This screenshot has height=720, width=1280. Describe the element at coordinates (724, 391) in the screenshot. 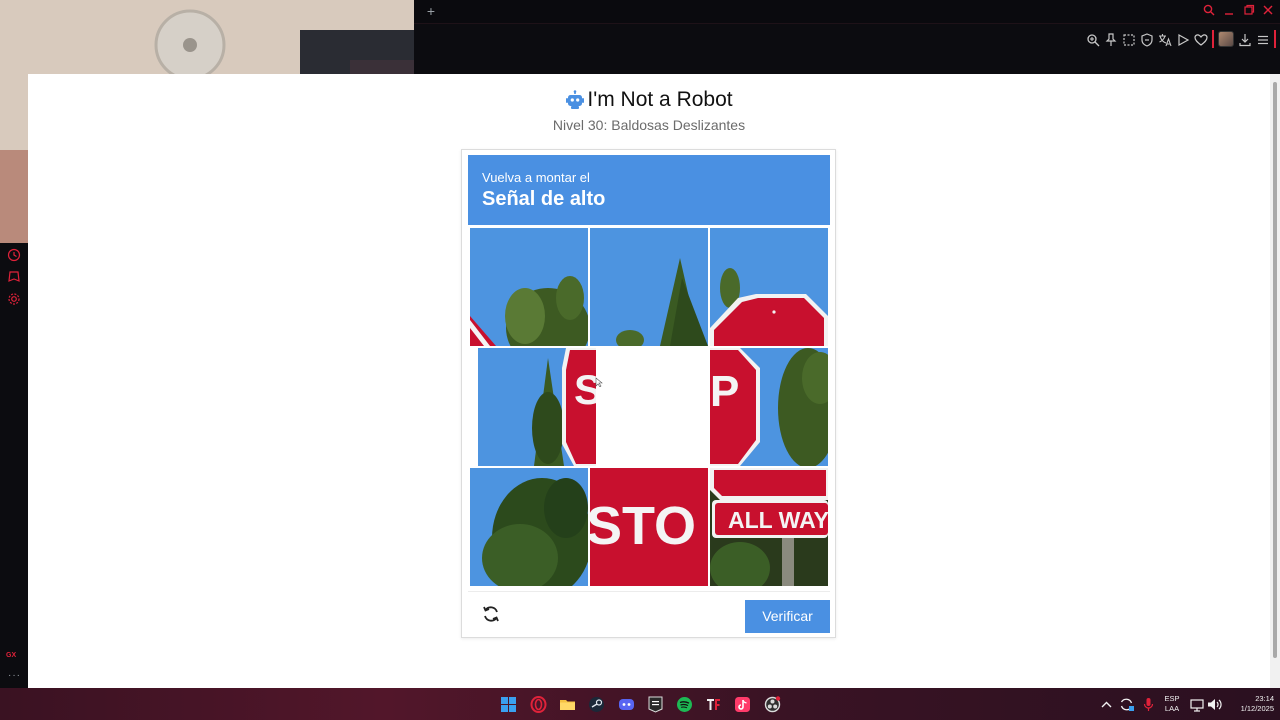

I see `tile-letter-p: P` at that location.